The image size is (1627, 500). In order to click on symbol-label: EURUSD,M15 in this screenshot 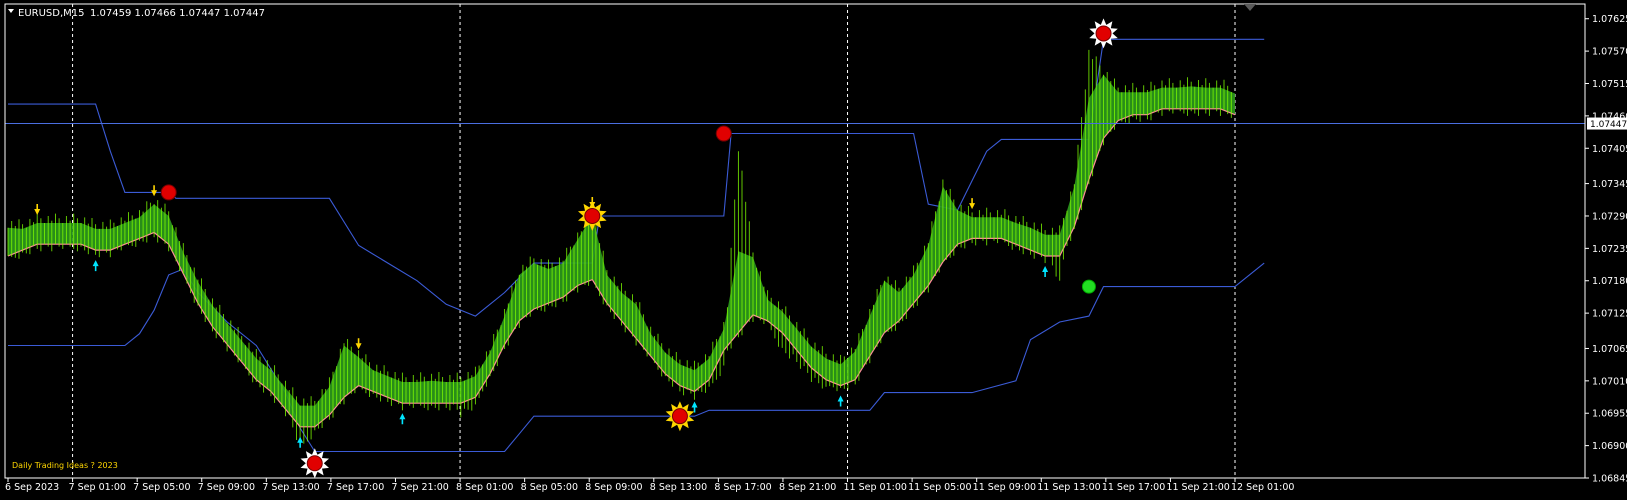, I will do `click(51, 13)`.